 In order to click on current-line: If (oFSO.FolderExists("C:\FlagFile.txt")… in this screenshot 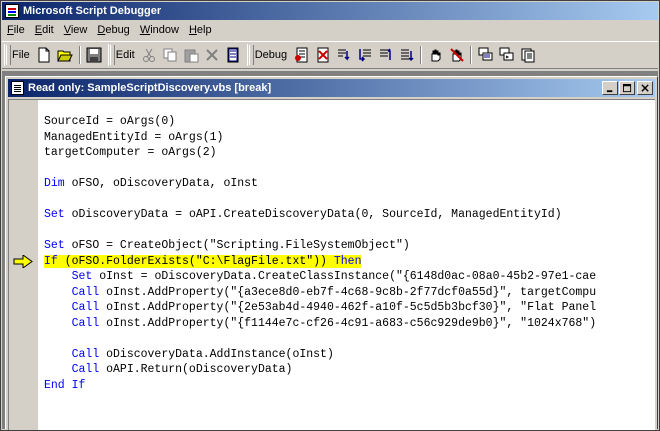, I will do `click(304, 262)`.